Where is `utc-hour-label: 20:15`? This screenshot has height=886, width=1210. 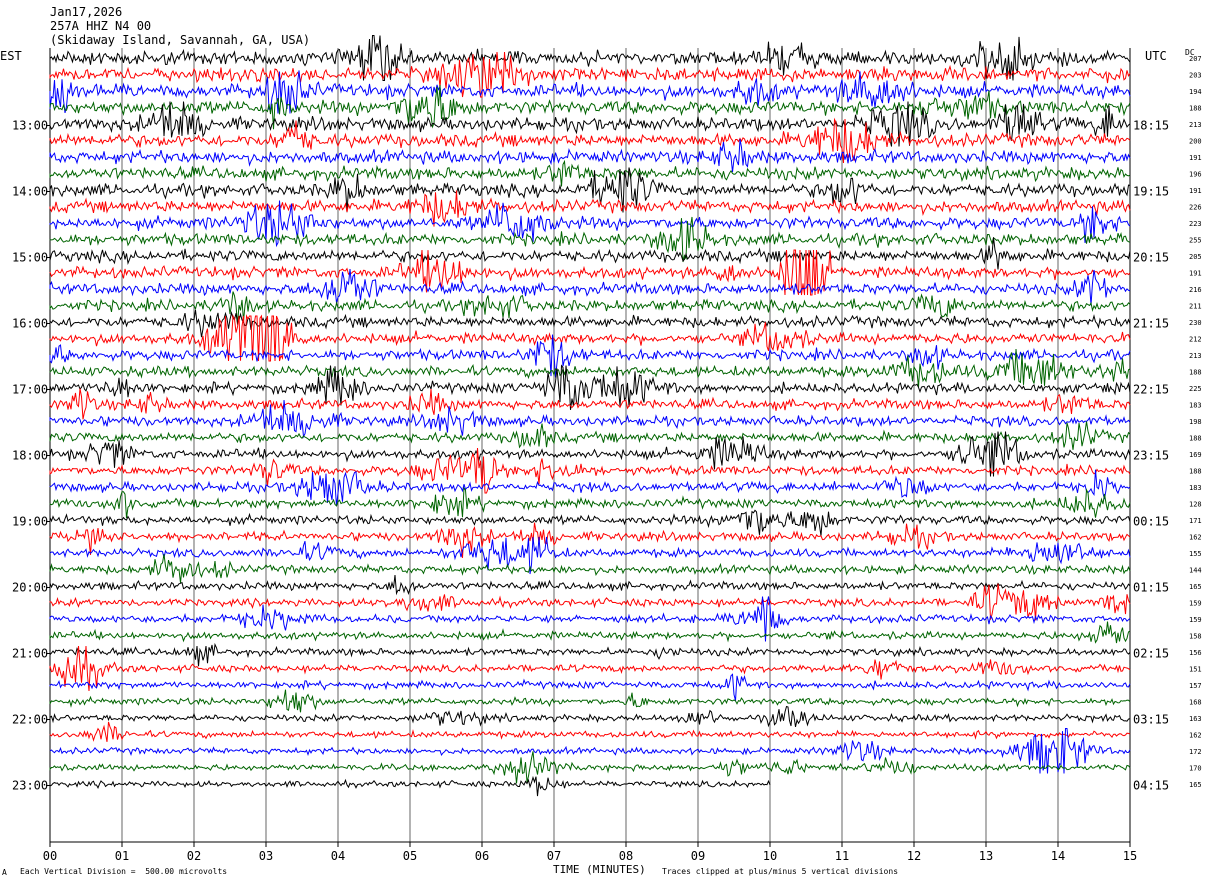
utc-hour-label: 20:15 is located at coordinates (1151, 258).